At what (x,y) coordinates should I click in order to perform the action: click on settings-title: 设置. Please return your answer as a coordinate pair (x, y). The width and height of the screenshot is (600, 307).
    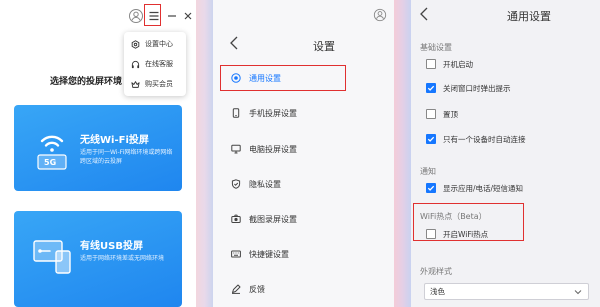
    Looking at the image, I should click on (324, 46).